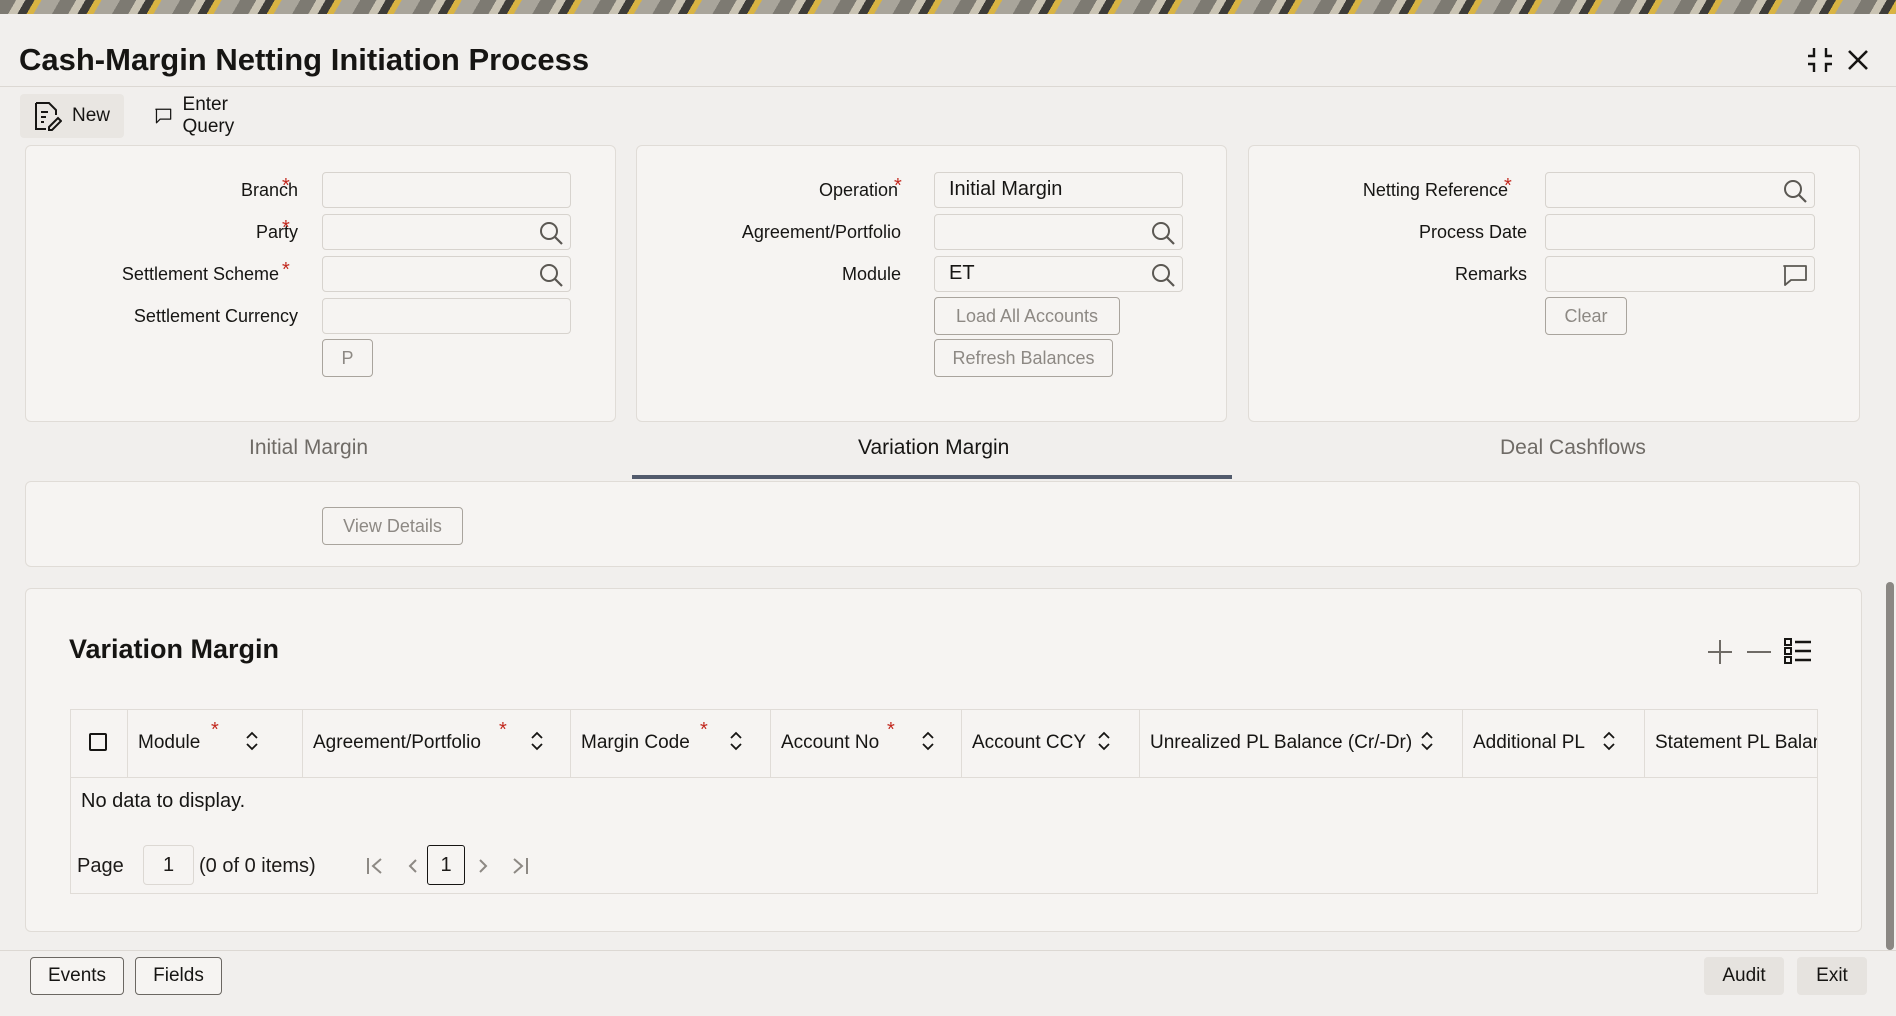 The image size is (1896, 1016). Describe the element at coordinates (962, 273) in the screenshot. I see `module-value: ET` at that location.